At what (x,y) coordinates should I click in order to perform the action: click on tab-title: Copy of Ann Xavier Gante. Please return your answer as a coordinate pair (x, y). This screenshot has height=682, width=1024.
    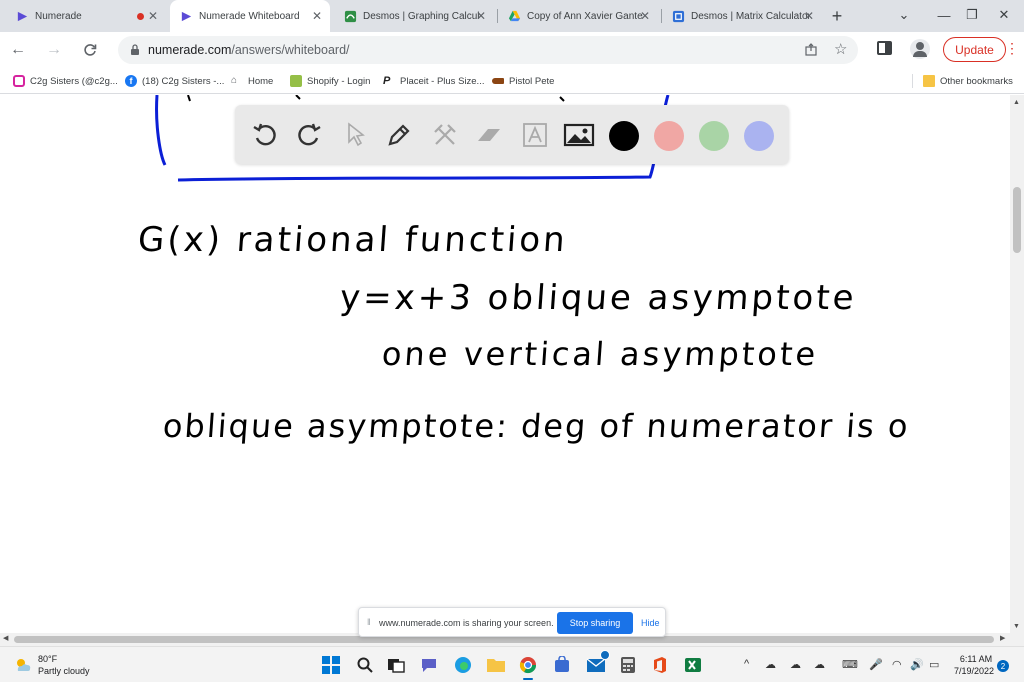
    Looking at the image, I should click on (585, 16).